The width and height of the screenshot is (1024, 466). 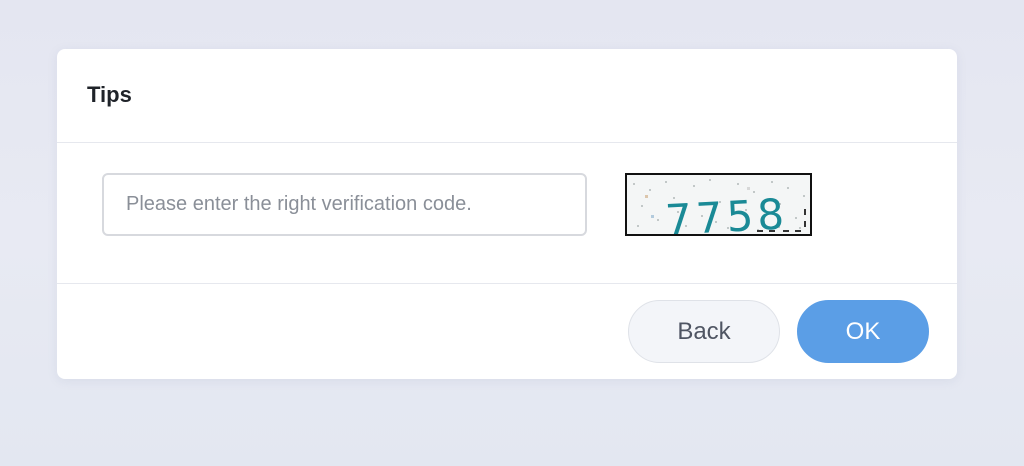 I want to click on captcha-image: 7758, so click(x=718, y=204).